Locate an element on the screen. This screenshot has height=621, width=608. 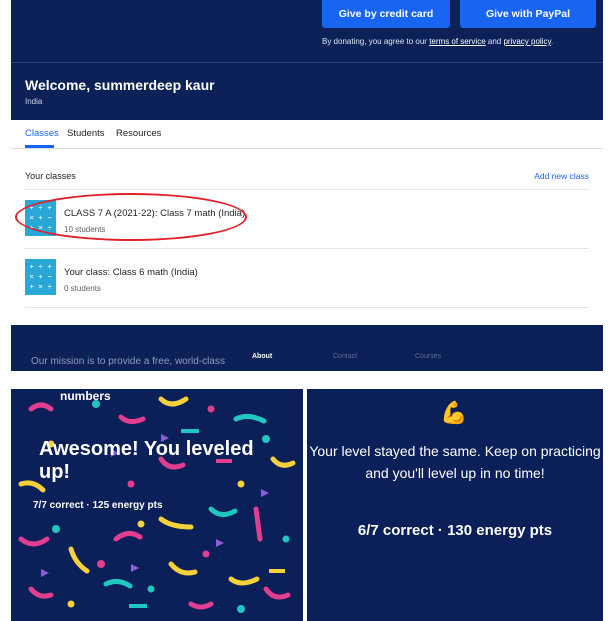
class-name: Your class: Class 6 math (India) is located at coordinates (131, 272).